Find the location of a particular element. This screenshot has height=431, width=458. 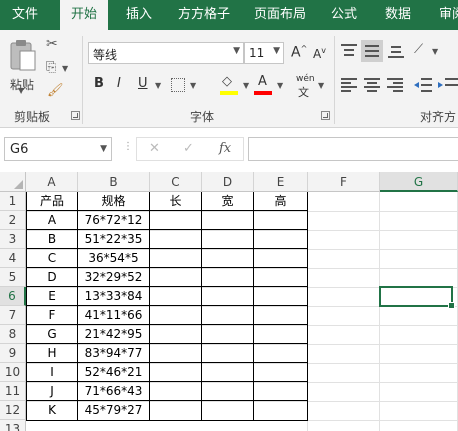

cell-a12: K is located at coordinates (52, 410).